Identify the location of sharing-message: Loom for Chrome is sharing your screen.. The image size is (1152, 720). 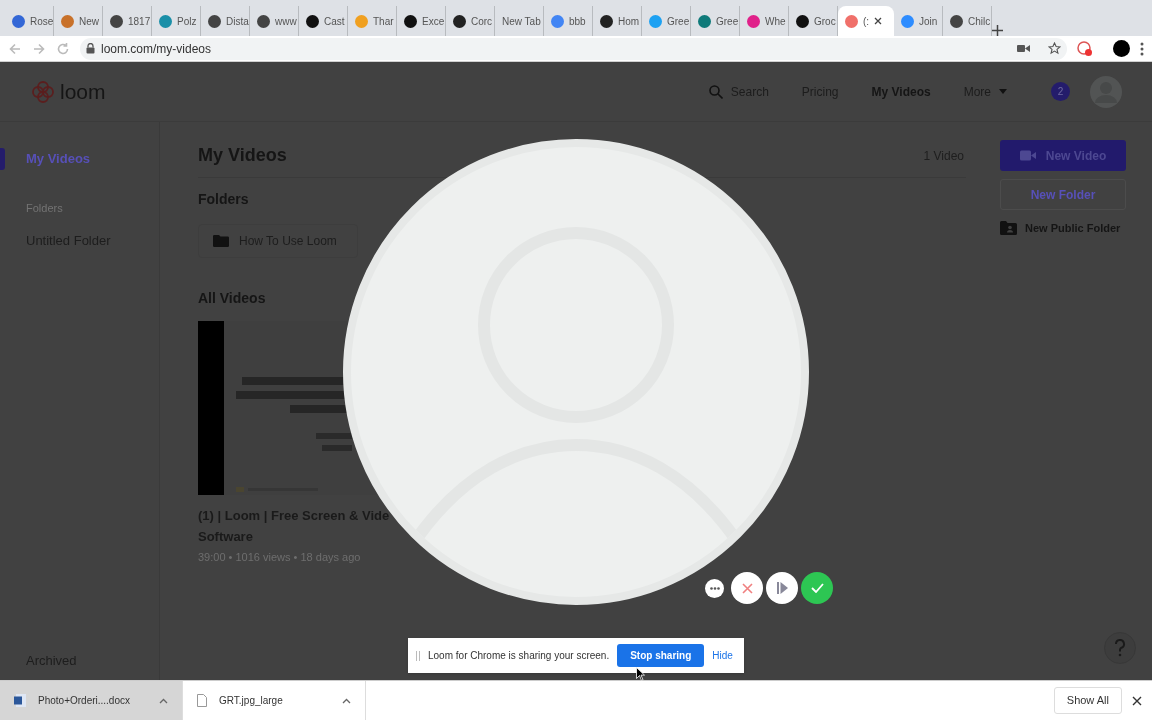
(519, 656).